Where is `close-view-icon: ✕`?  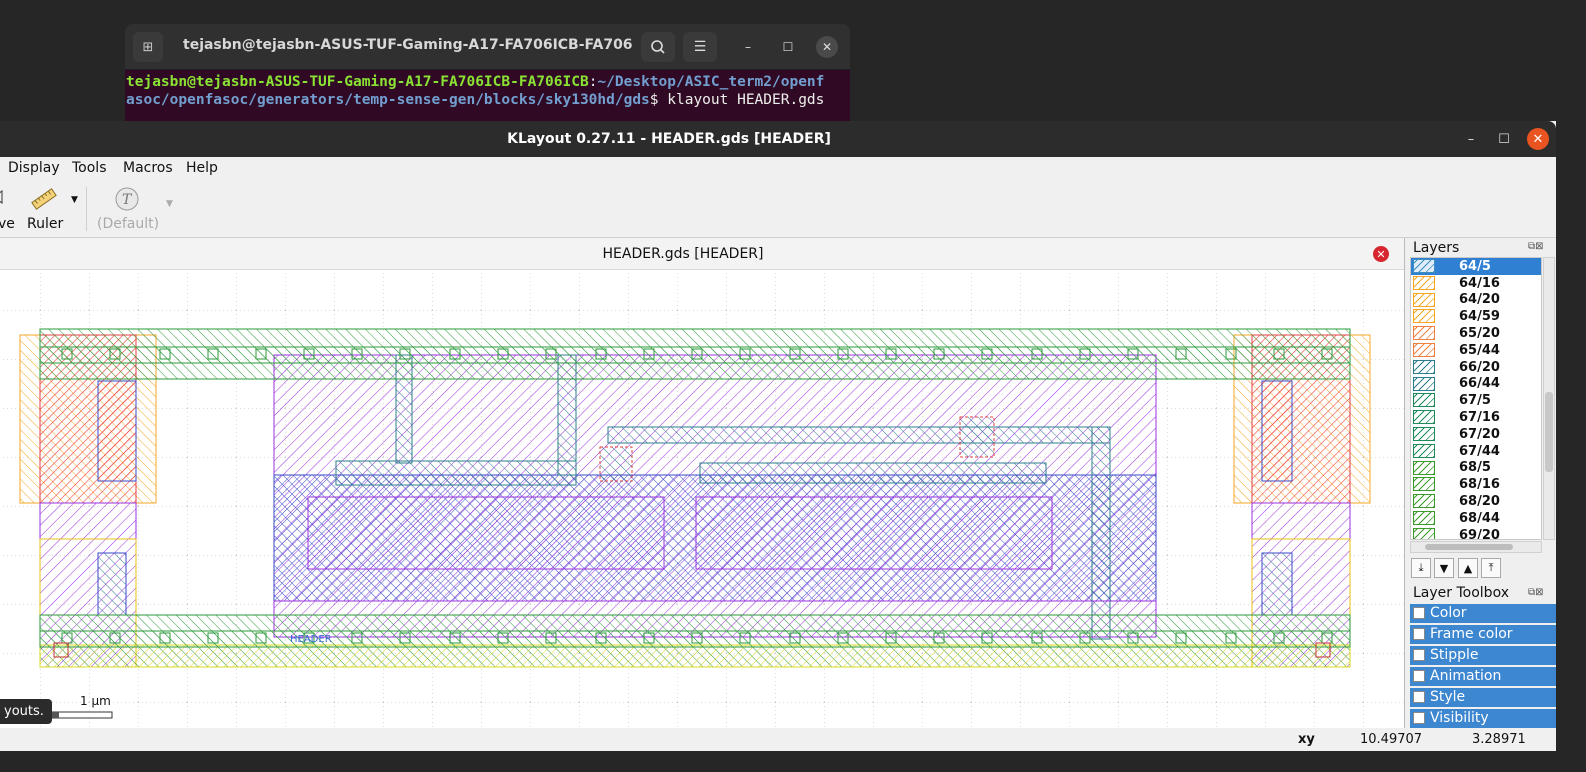
close-view-icon: ✕ is located at coordinates (1381, 254).